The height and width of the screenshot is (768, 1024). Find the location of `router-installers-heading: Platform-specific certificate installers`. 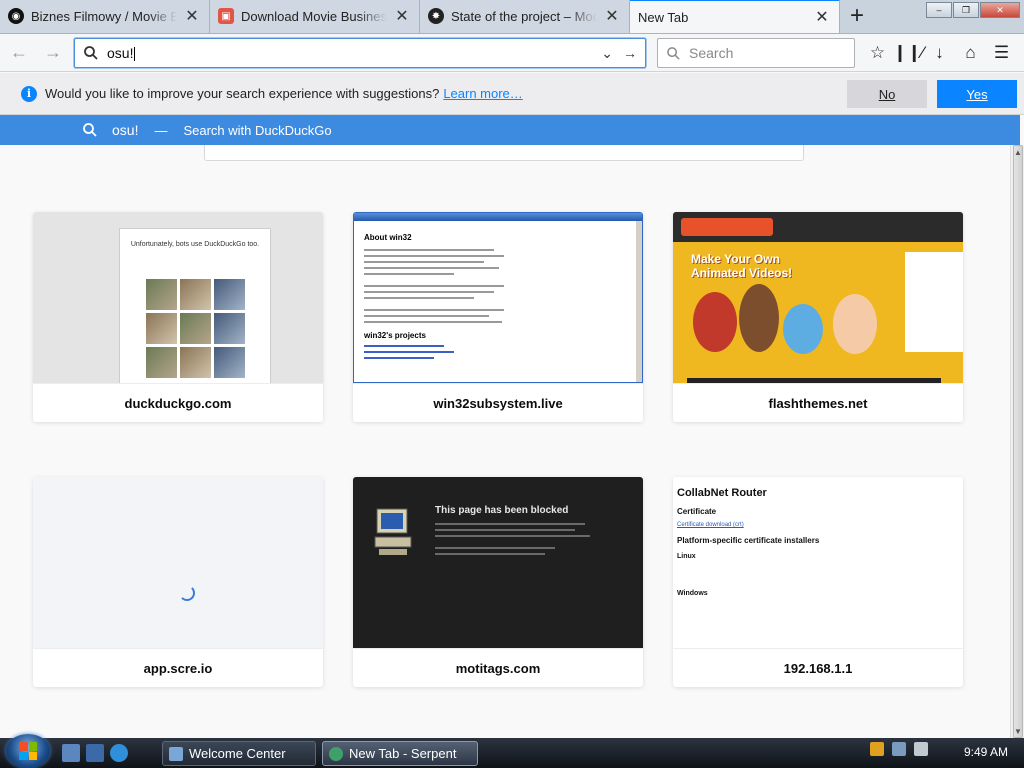

router-installers-heading: Platform-specific certificate installers is located at coordinates (748, 540).